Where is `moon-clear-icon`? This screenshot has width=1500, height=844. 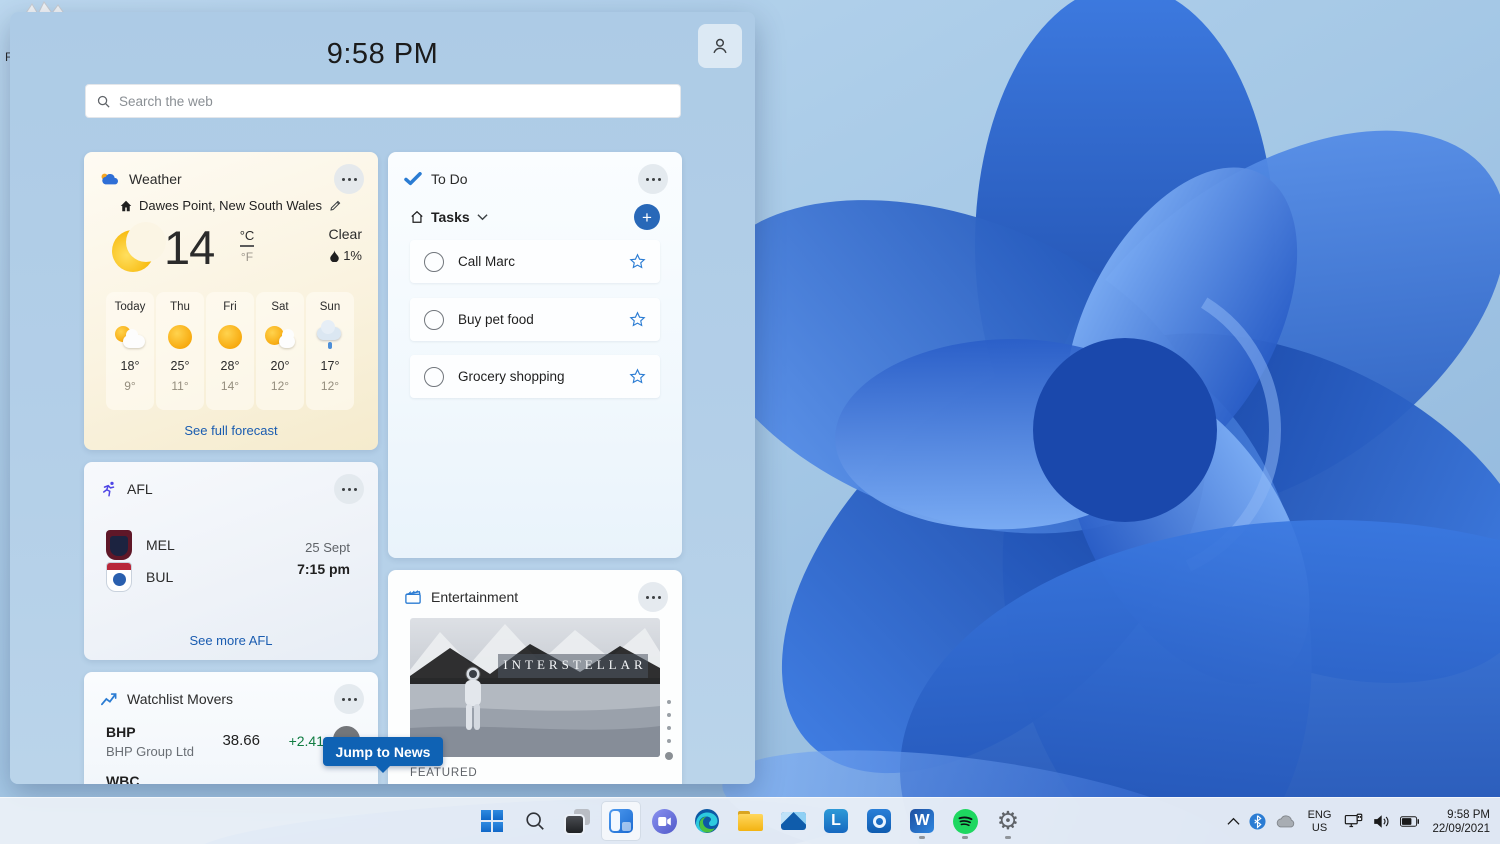 moon-clear-icon is located at coordinates (139, 247).